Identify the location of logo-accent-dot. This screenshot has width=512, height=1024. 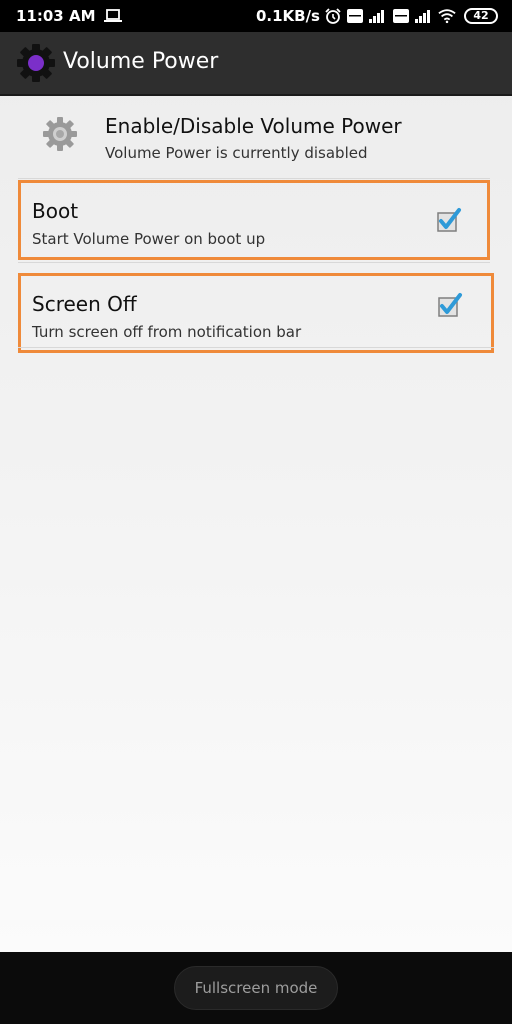
(36, 63).